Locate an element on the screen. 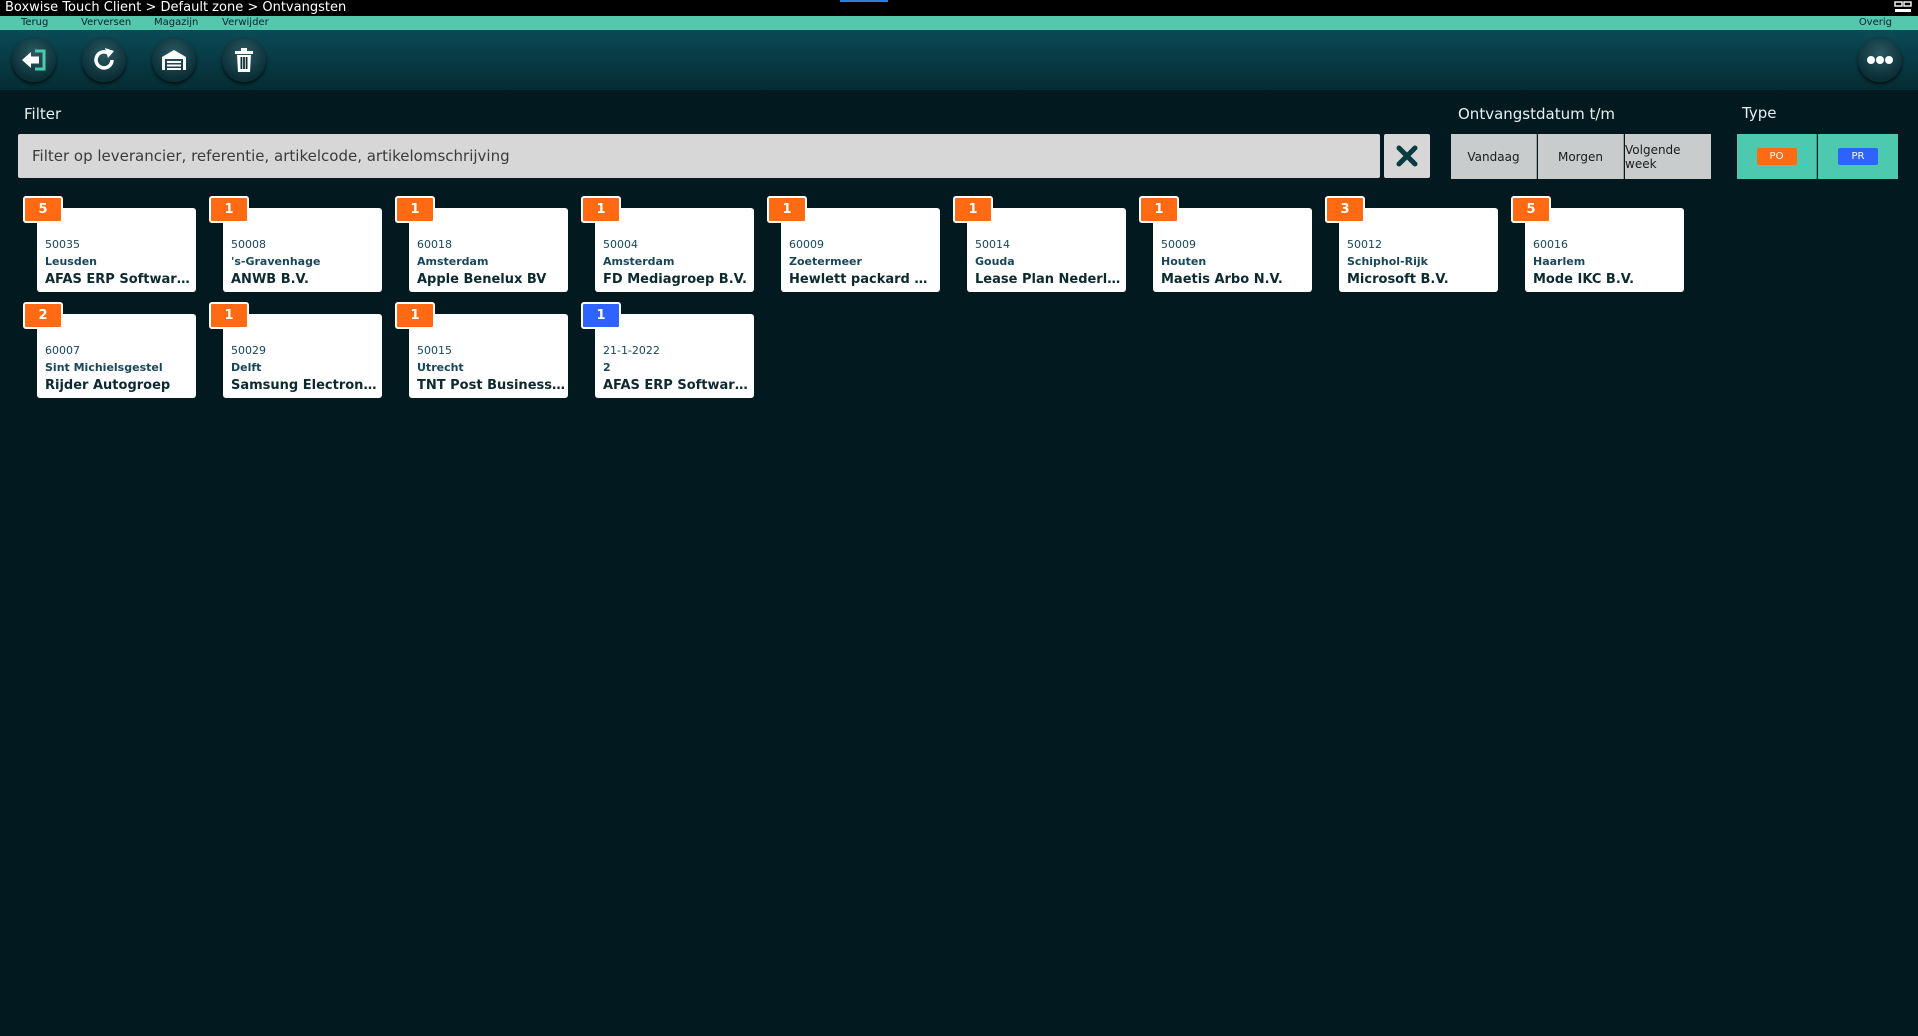 This screenshot has width=1918, height=1036. card-code: 60016 is located at coordinates (1550, 244).